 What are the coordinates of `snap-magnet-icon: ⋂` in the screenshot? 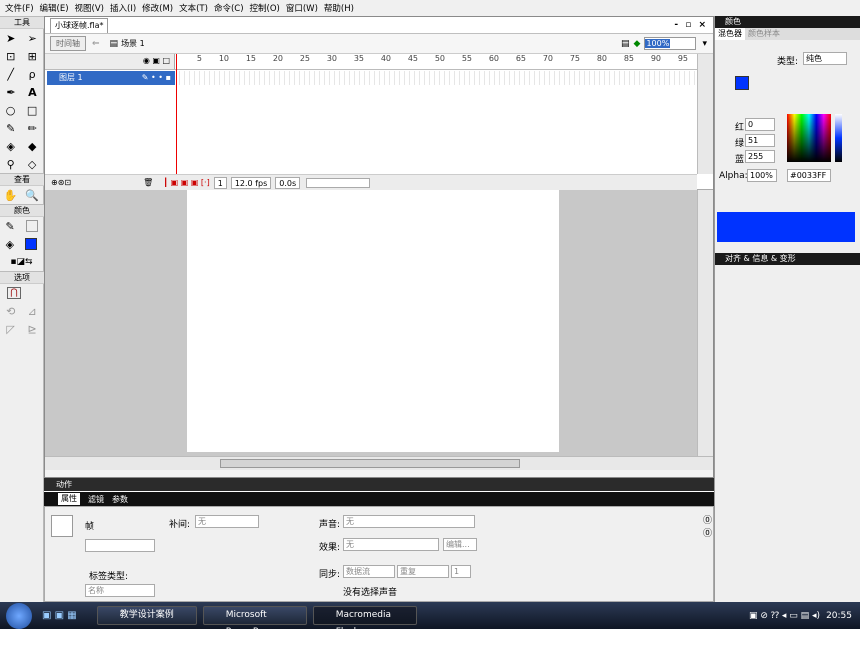 It's located at (14, 293).